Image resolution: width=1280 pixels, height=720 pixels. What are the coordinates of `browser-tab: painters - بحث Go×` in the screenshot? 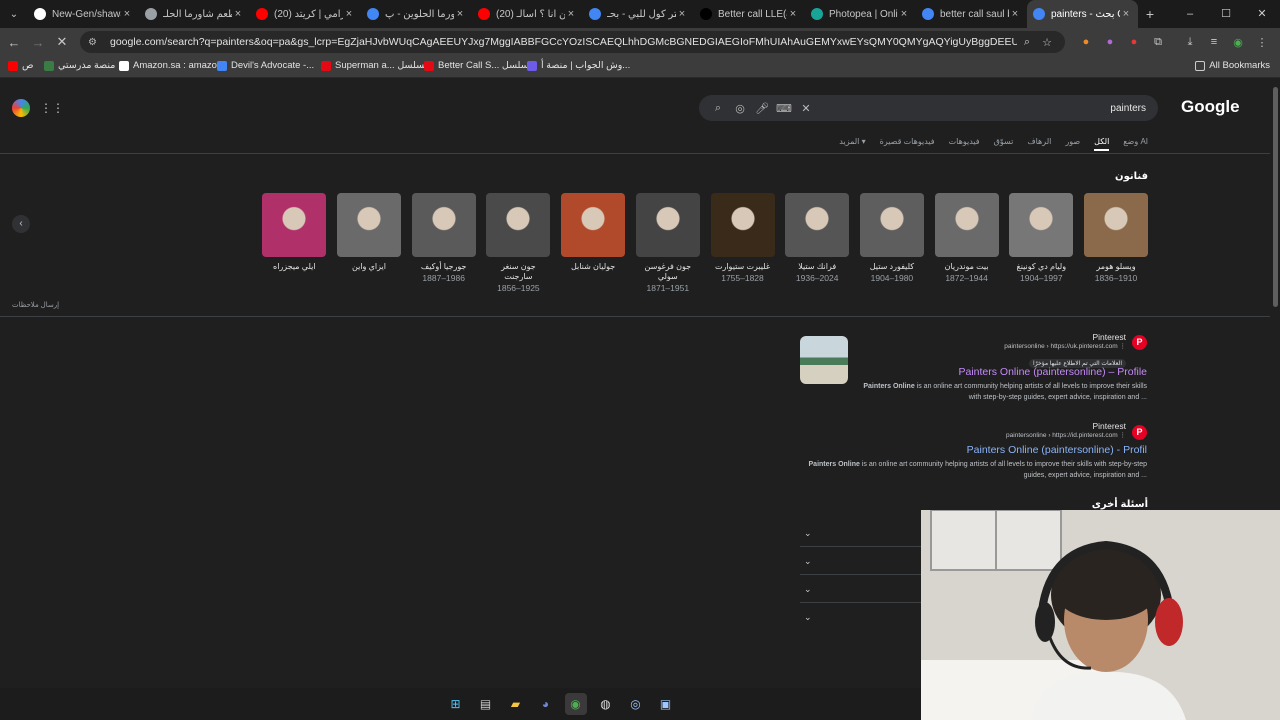 It's located at (1082, 14).